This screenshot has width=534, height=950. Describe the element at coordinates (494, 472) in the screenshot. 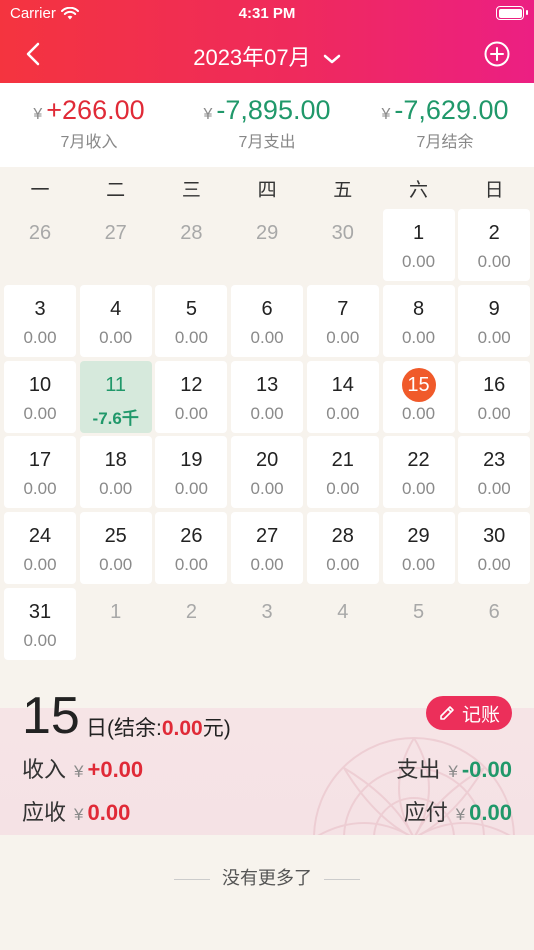

I see `calendar-day: 23 0.00` at that location.